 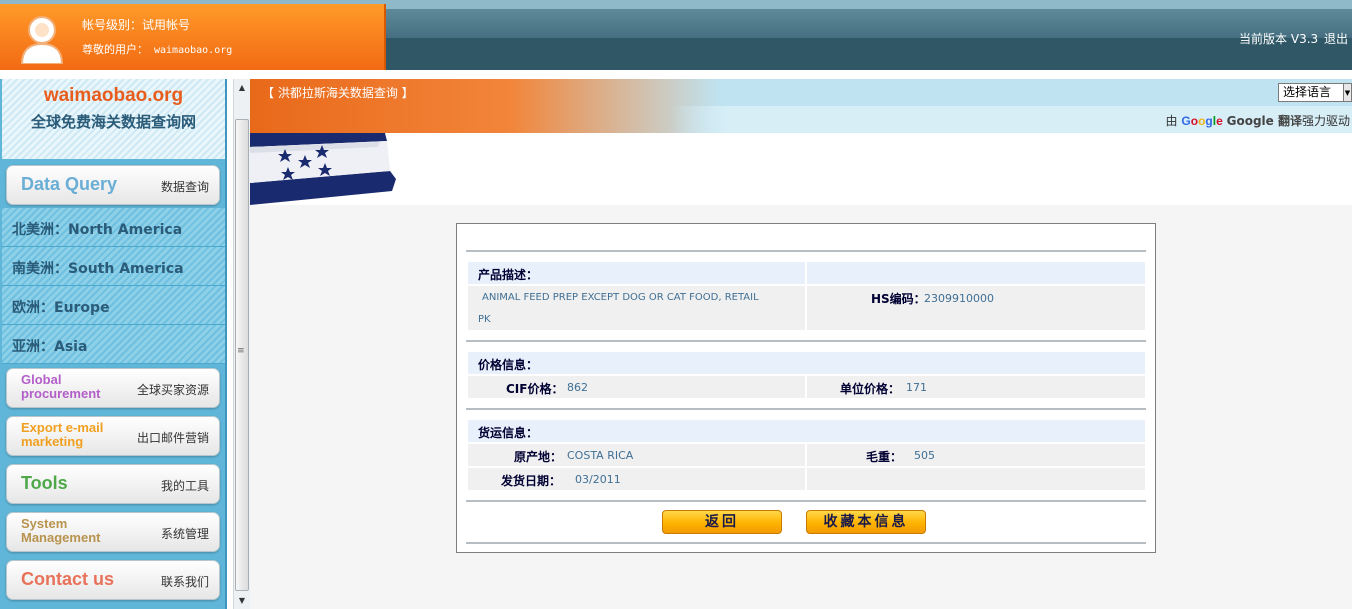 What do you see at coordinates (113, 484) in the screenshot?
I see `menu-tools: Tools 我的工具` at bounding box center [113, 484].